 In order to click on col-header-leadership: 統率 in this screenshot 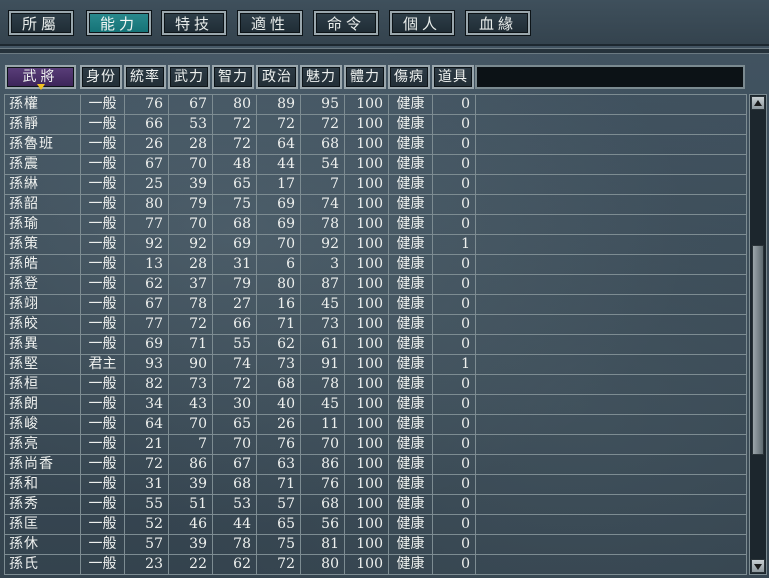, I will do `click(145, 77)`.